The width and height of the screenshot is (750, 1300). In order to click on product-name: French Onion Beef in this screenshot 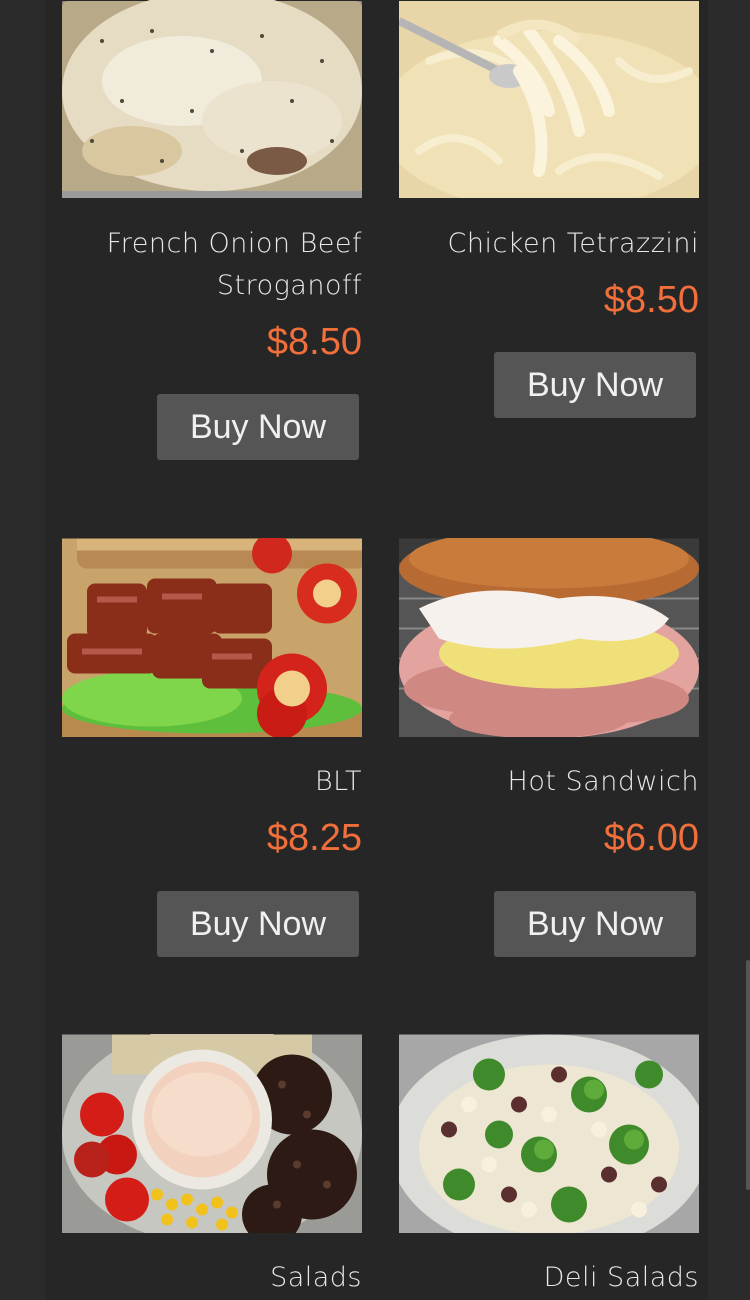, I will do `click(234, 243)`.